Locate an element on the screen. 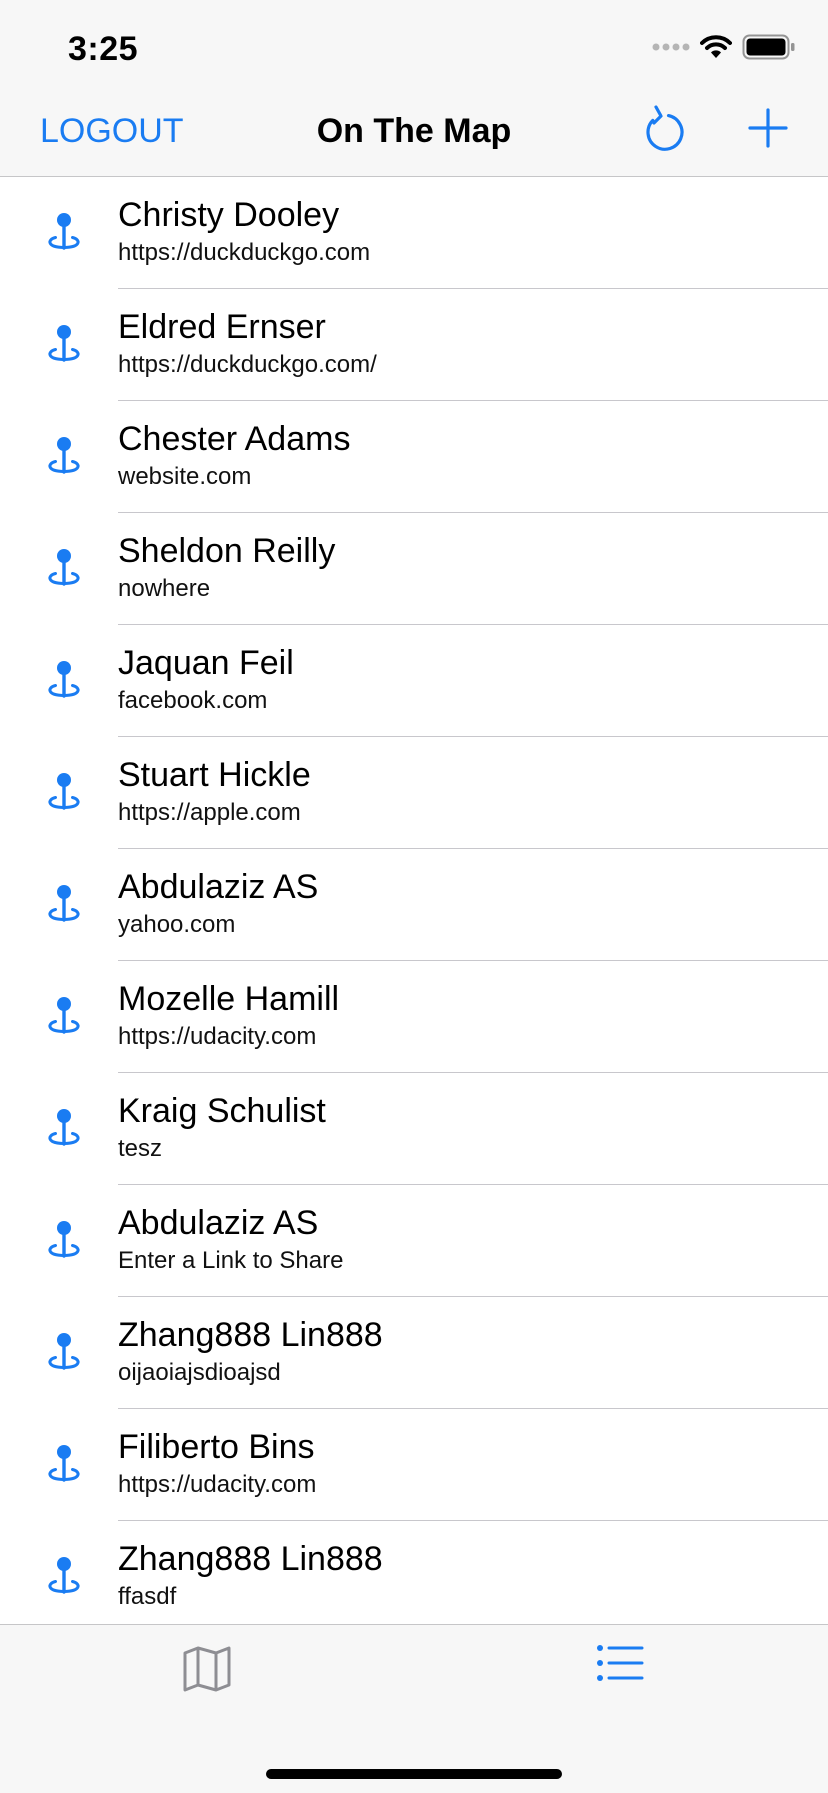 Image resolution: width=828 pixels, height=1793 pixels. student-name: Stuart Hickle is located at coordinates (214, 775).